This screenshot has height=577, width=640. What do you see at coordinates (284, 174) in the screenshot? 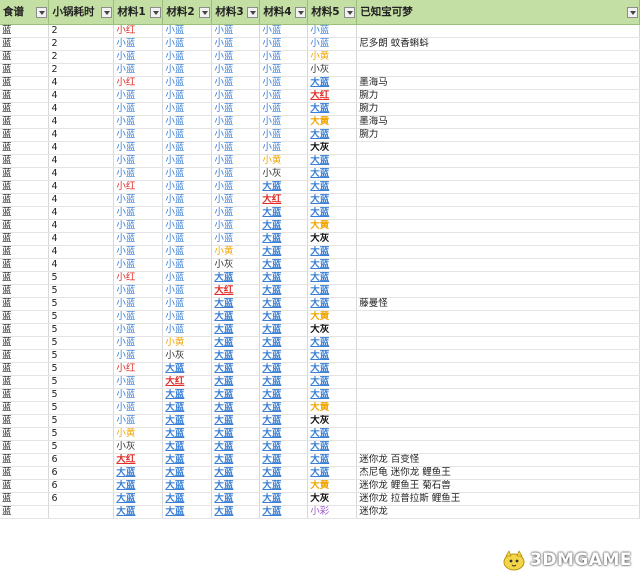
I see `material-4-cell: 小灰` at bounding box center [284, 174].